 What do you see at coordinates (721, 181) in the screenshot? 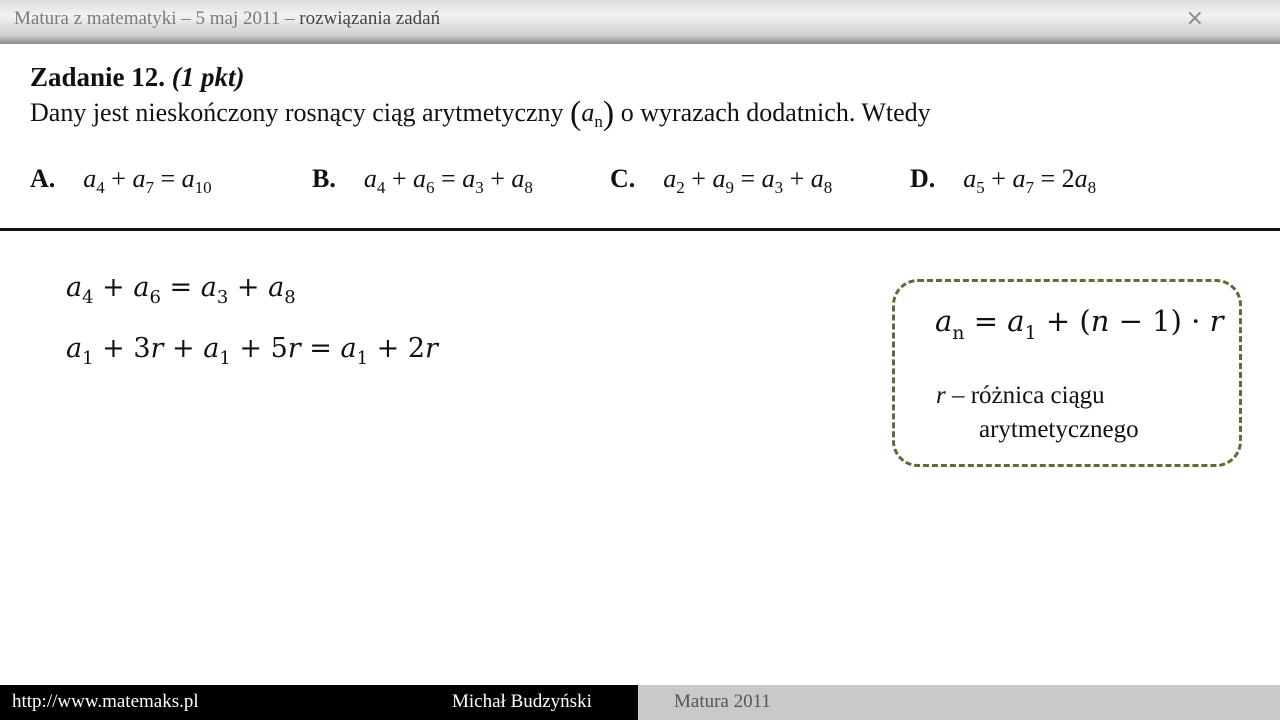
I see `option-c: C. a2 + a9 = a3 + a8` at bounding box center [721, 181].